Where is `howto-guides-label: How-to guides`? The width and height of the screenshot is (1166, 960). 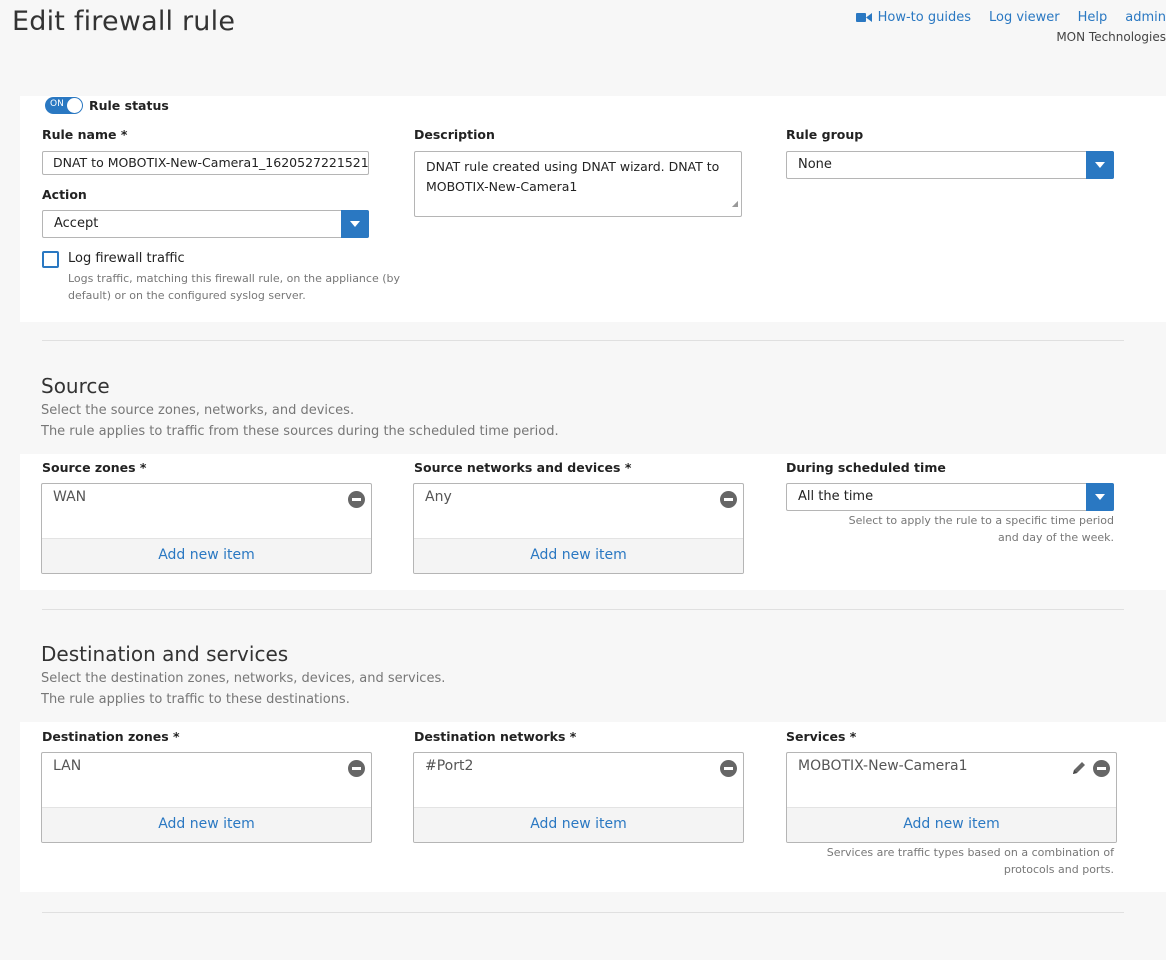 howto-guides-label: How-to guides is located at coordinates (924, 17).